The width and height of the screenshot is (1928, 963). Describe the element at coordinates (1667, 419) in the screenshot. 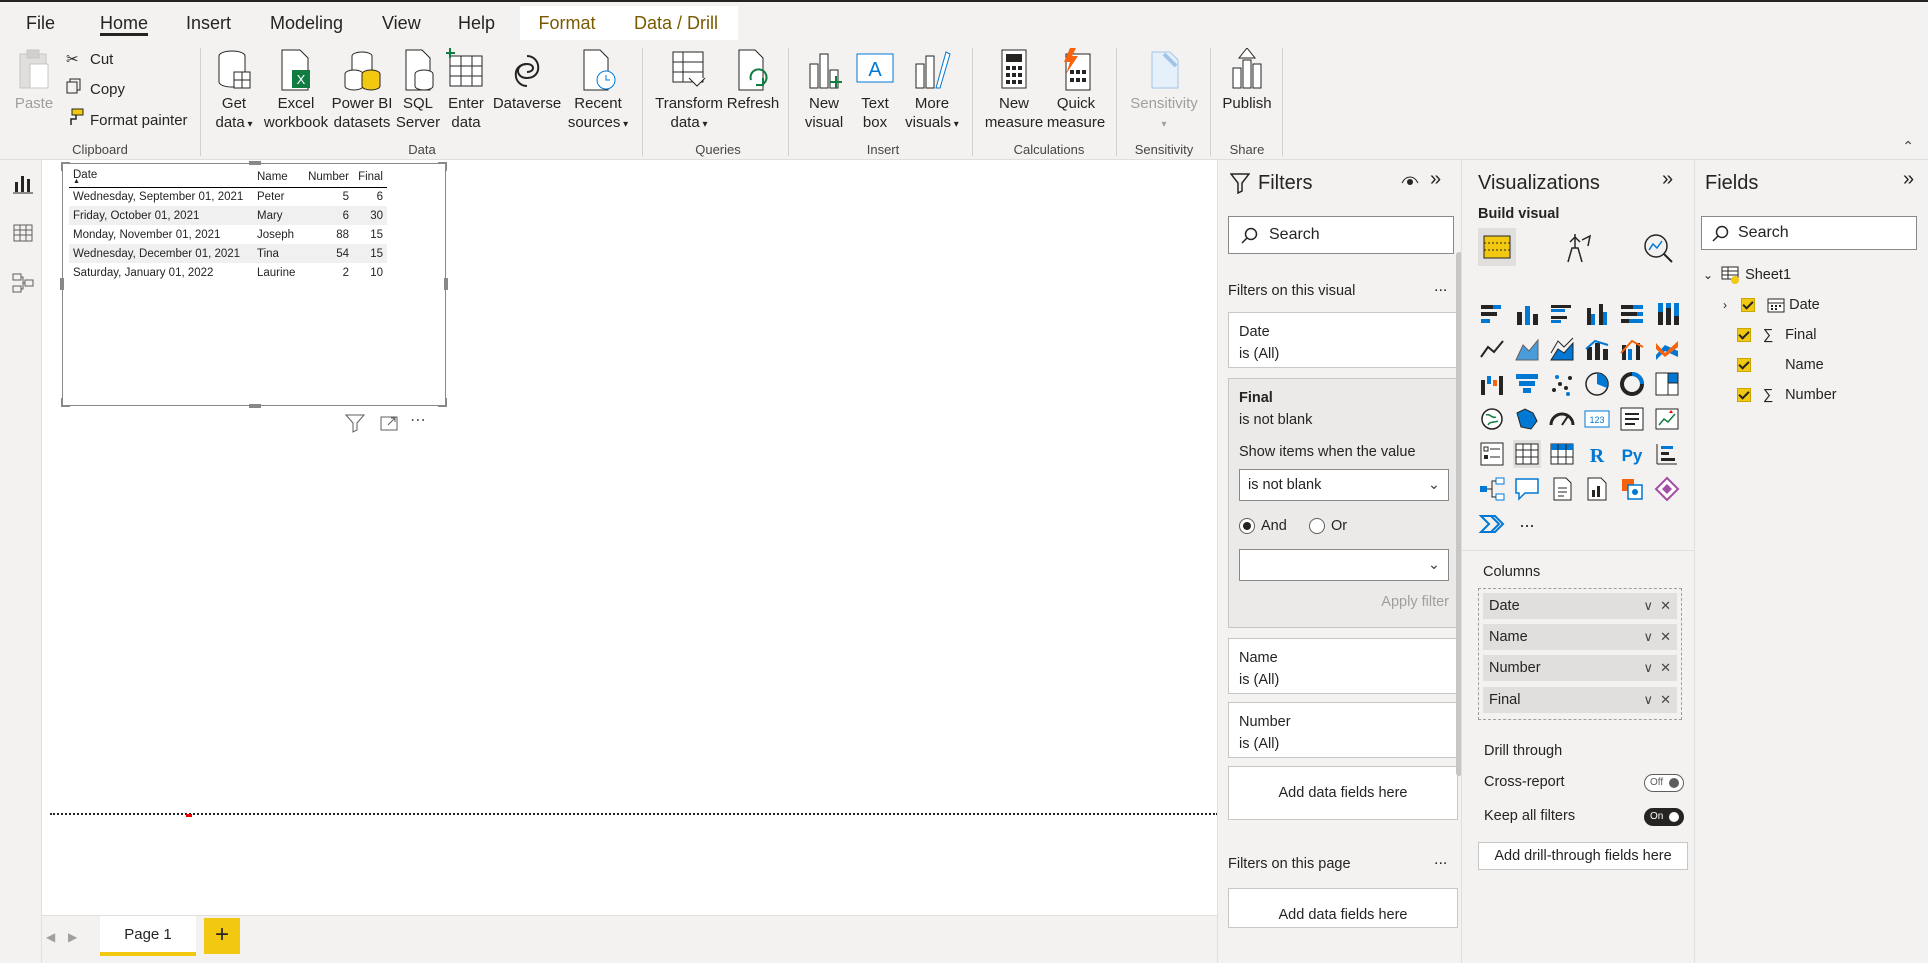

I see `kpi-icon` at that location.